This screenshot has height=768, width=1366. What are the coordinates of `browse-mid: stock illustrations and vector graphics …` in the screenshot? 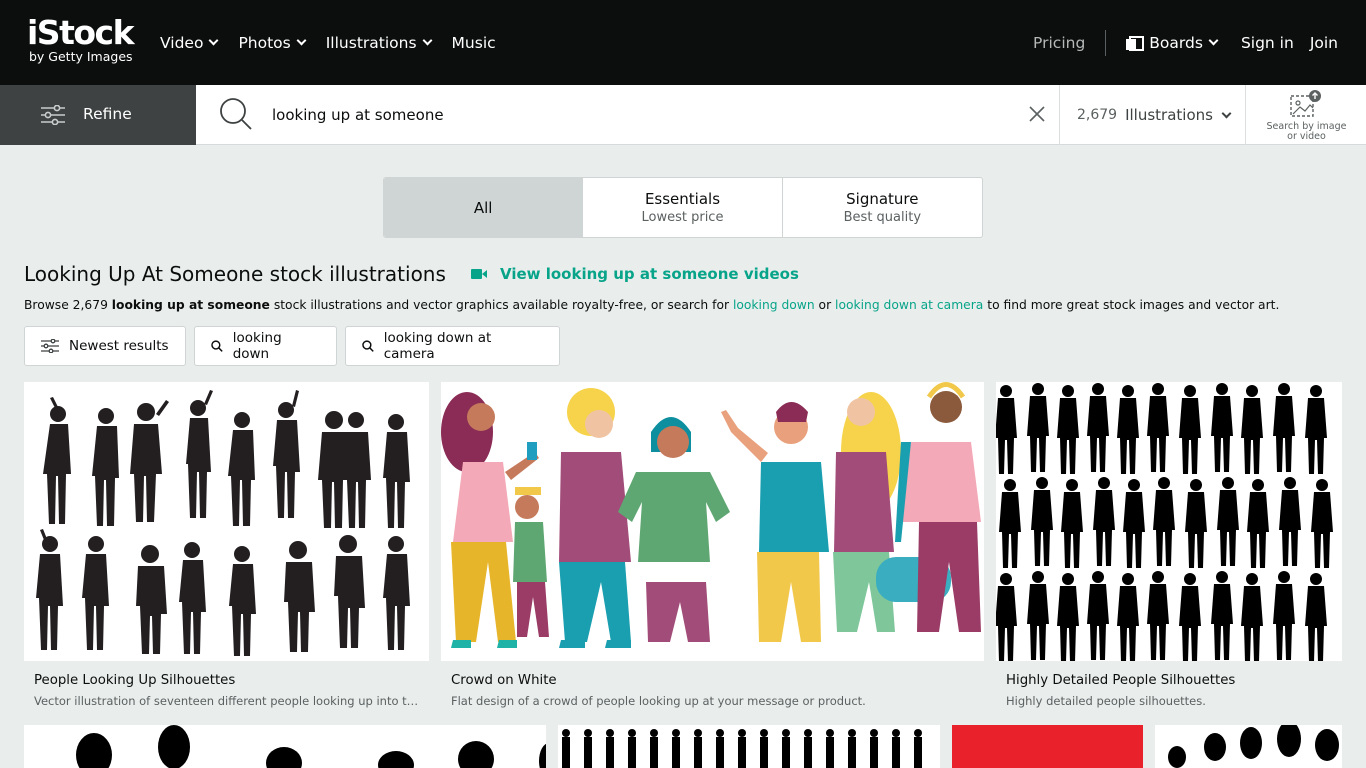 It's located at (501, 305).